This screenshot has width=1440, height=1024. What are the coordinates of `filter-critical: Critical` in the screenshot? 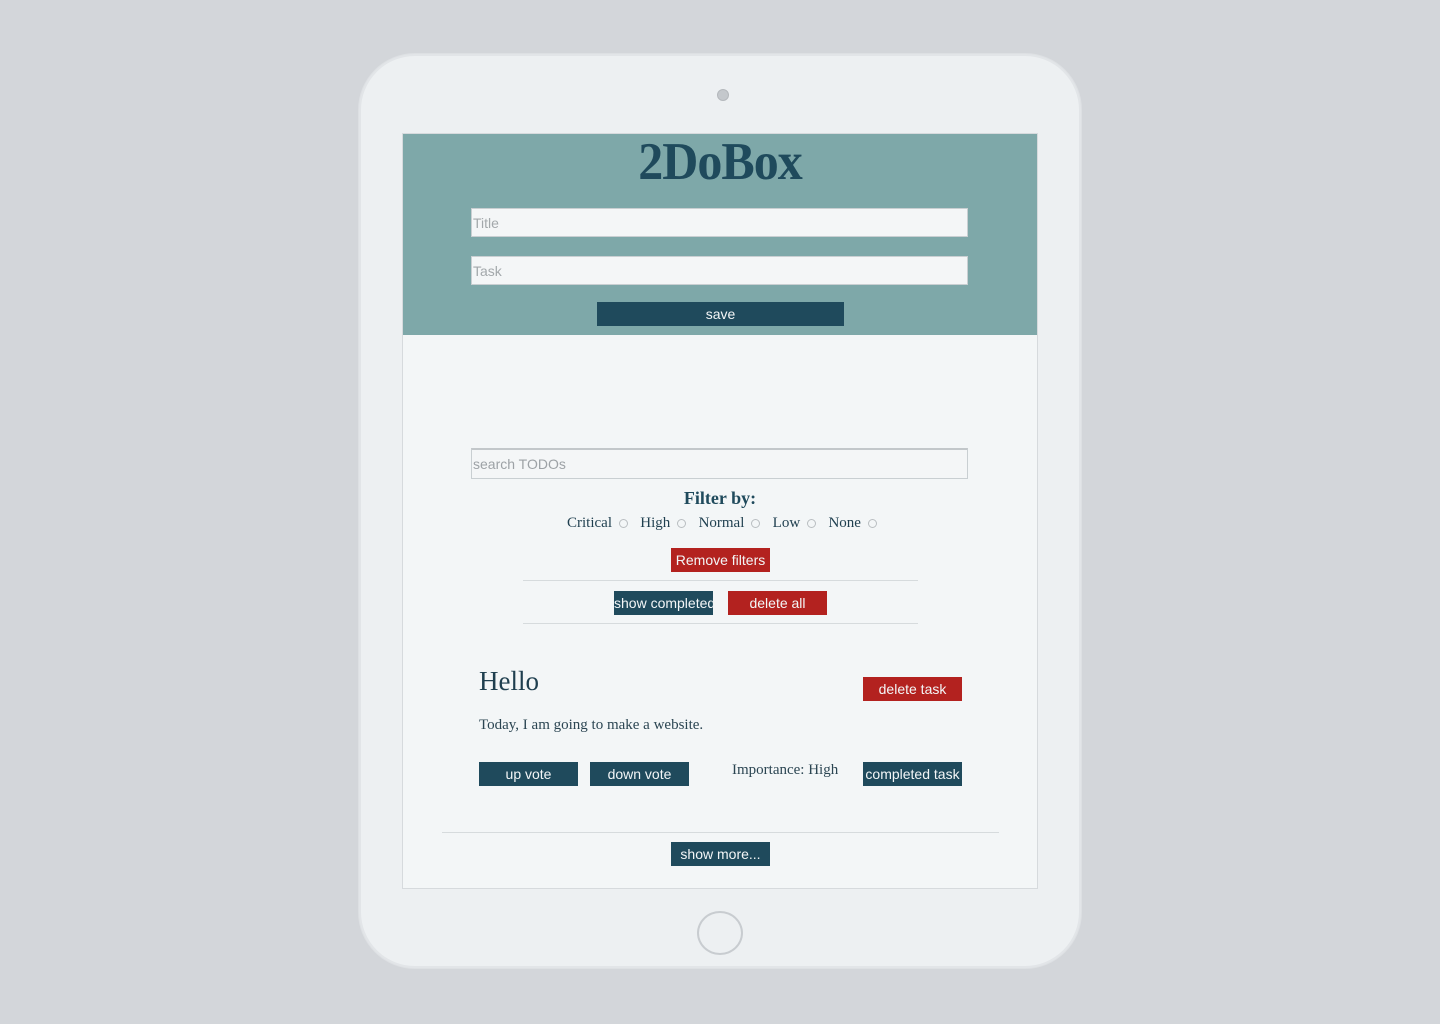 It's located at (597, 523).